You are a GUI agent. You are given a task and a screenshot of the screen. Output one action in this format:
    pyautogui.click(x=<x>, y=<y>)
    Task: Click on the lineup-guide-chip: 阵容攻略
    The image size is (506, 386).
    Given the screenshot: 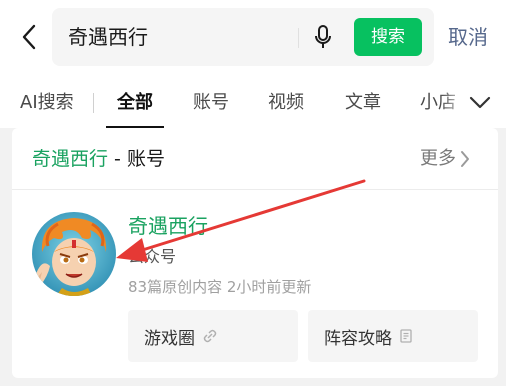 What is the action you would take?
    pyautogui.click(x=393, y=336)
    